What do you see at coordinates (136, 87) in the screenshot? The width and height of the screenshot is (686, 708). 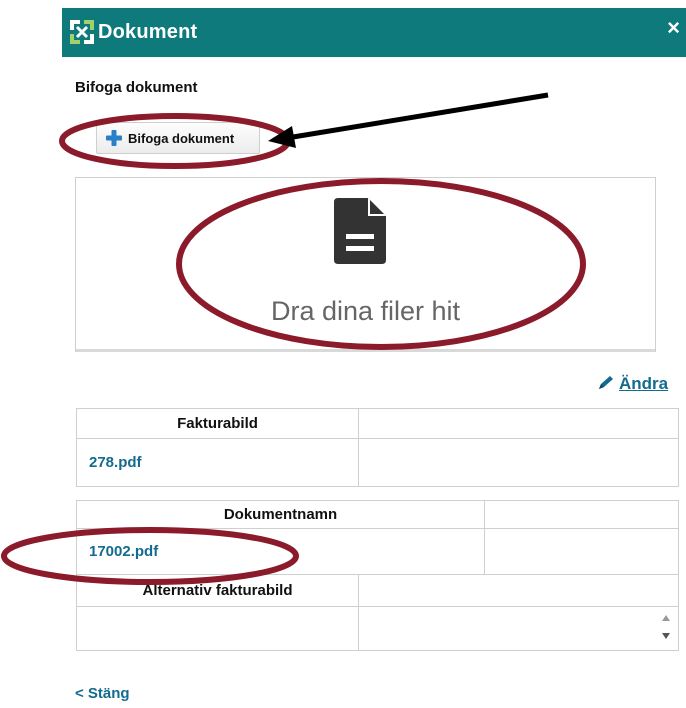 I see `section-title: Bifoga dokument` at bounding box center [136, 87].